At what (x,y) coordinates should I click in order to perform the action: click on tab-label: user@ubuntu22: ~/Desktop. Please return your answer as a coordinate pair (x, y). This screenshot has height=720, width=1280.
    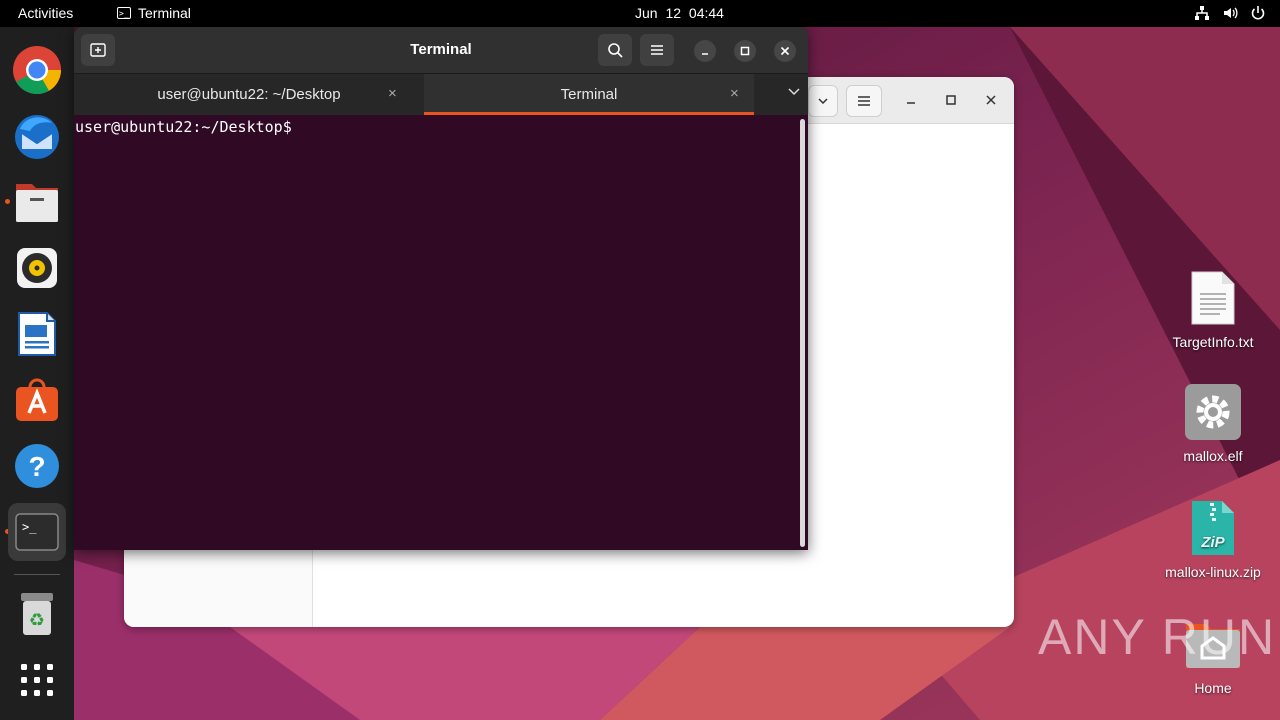
    Looking at the image, I should click on (249, 94).